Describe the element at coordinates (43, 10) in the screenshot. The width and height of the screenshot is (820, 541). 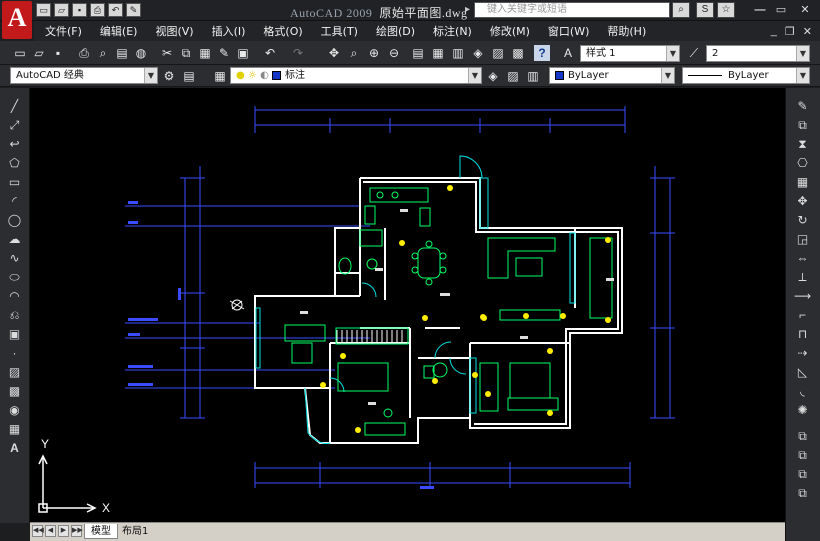
I see `new-file-icon: ▭` at that location.